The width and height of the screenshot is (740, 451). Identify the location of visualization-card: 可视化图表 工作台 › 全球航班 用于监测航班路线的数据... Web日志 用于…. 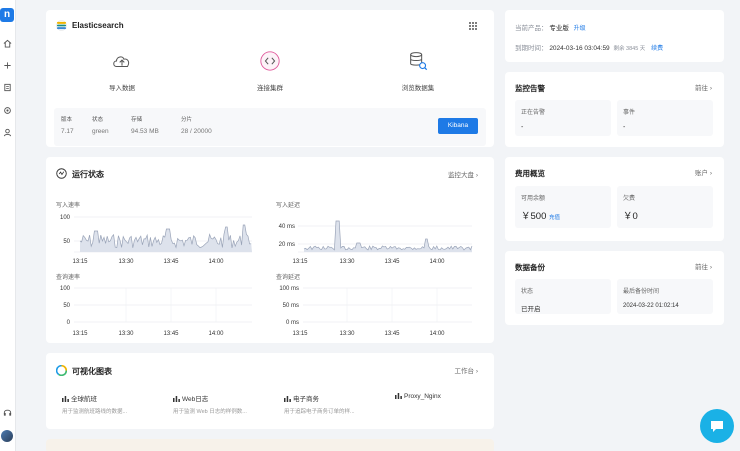
(270, 391).